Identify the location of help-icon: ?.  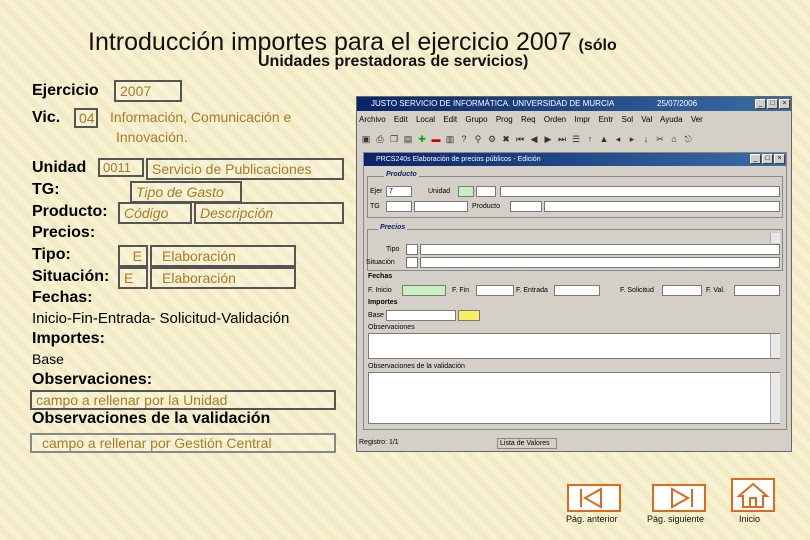
(464, 139).